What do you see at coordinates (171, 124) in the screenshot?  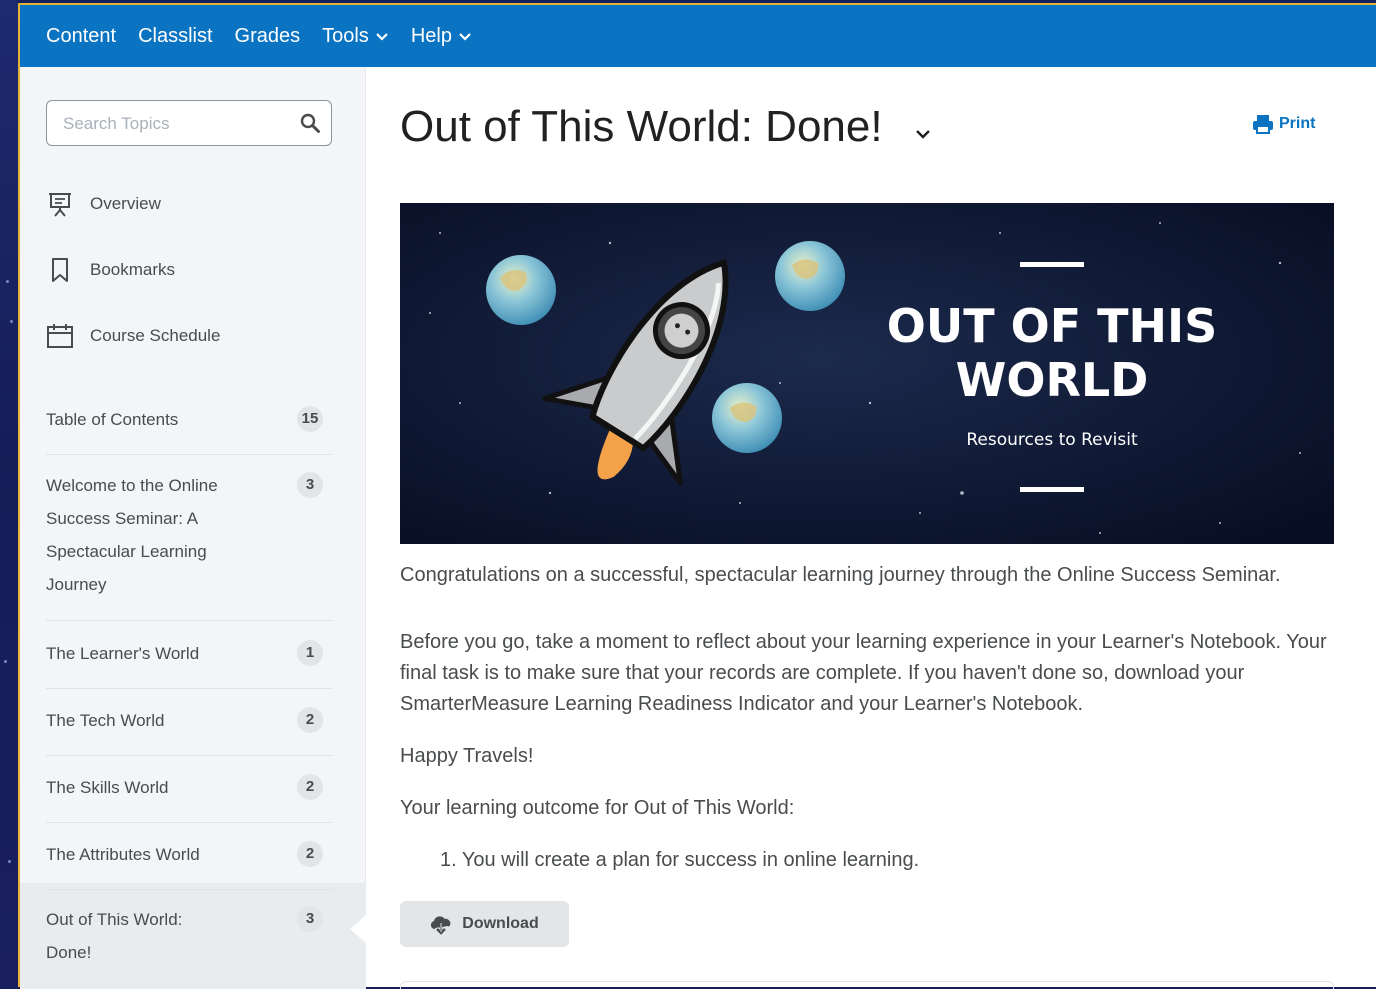 I see `search-input` at bounding box center [171, 124].